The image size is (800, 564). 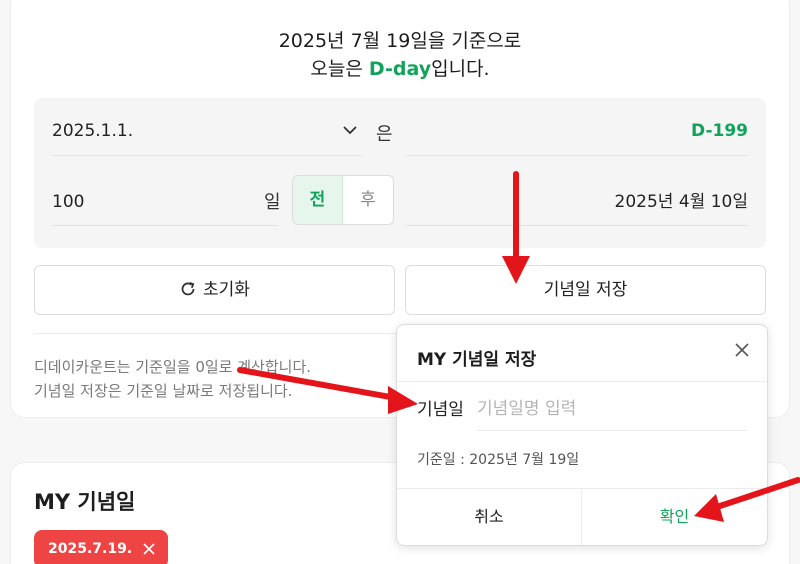 I want to click on arrow-to-save-button, so click(x=516, y=227).